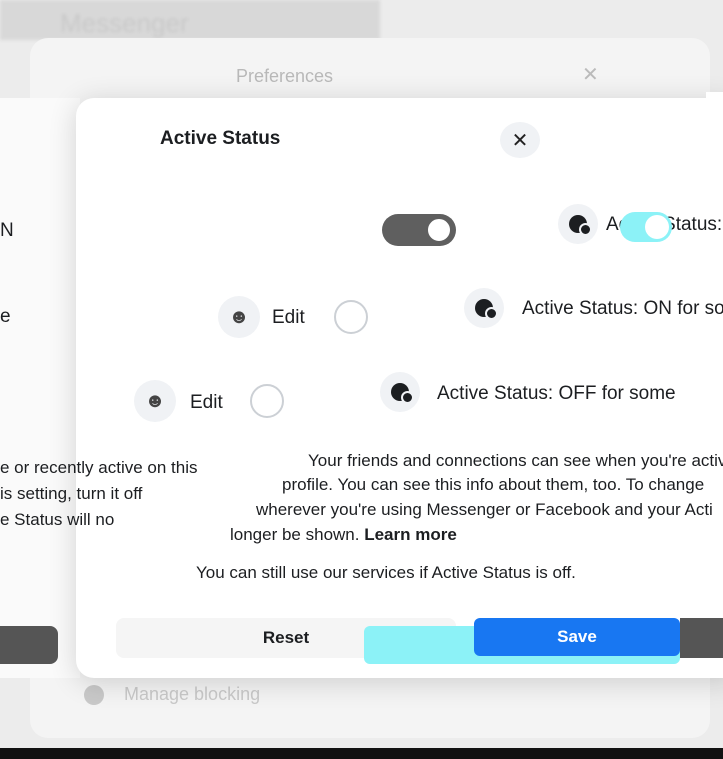 The width and height of the screenshot is (723, 759). What do you see at coordinates (351, 317) in the screenshot?
I see `on-some-radio` at bounding box center [351, 317].